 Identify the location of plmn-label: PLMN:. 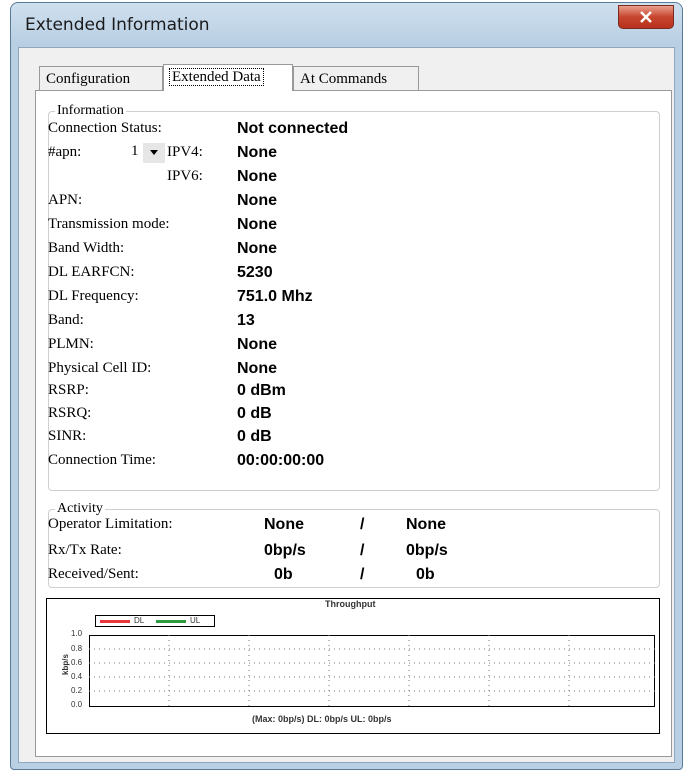
(71, 344).